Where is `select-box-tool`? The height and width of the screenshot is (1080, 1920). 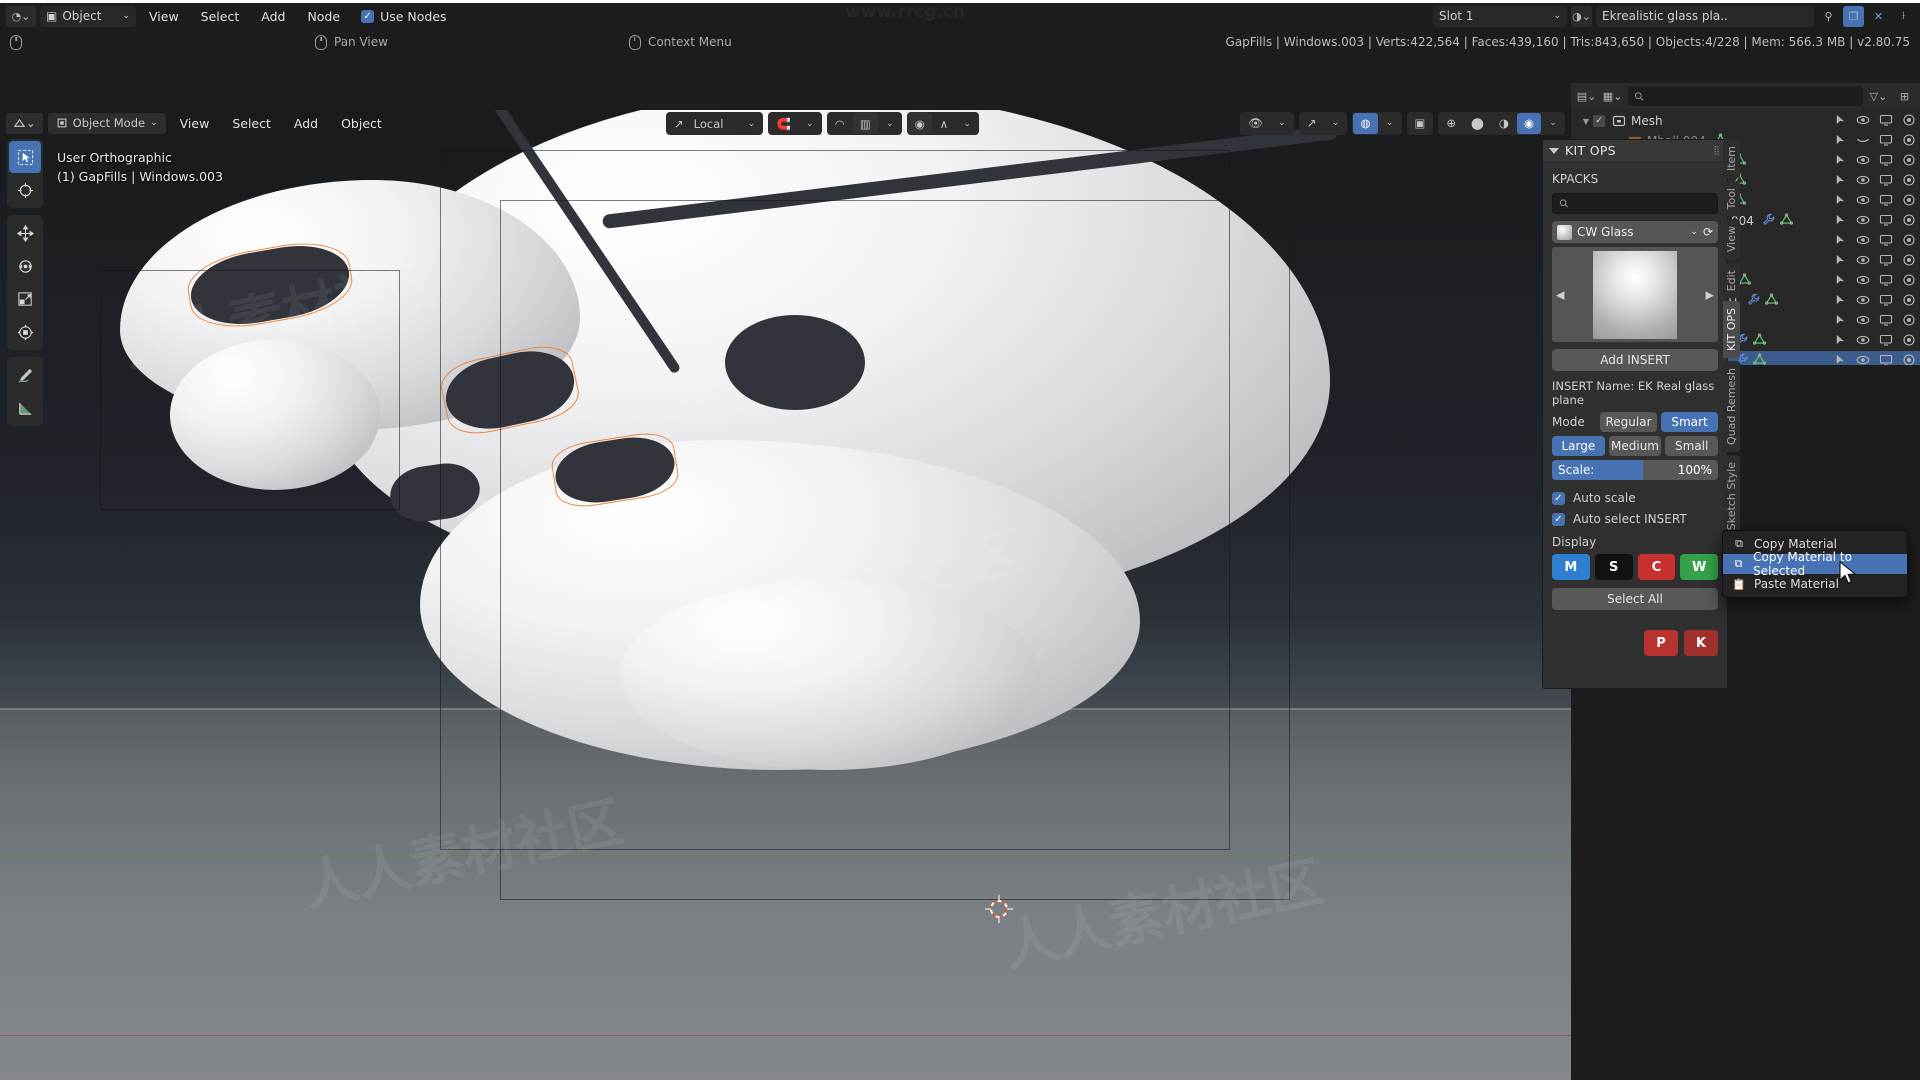 select-box-tool is located at coordinates (25, 157).